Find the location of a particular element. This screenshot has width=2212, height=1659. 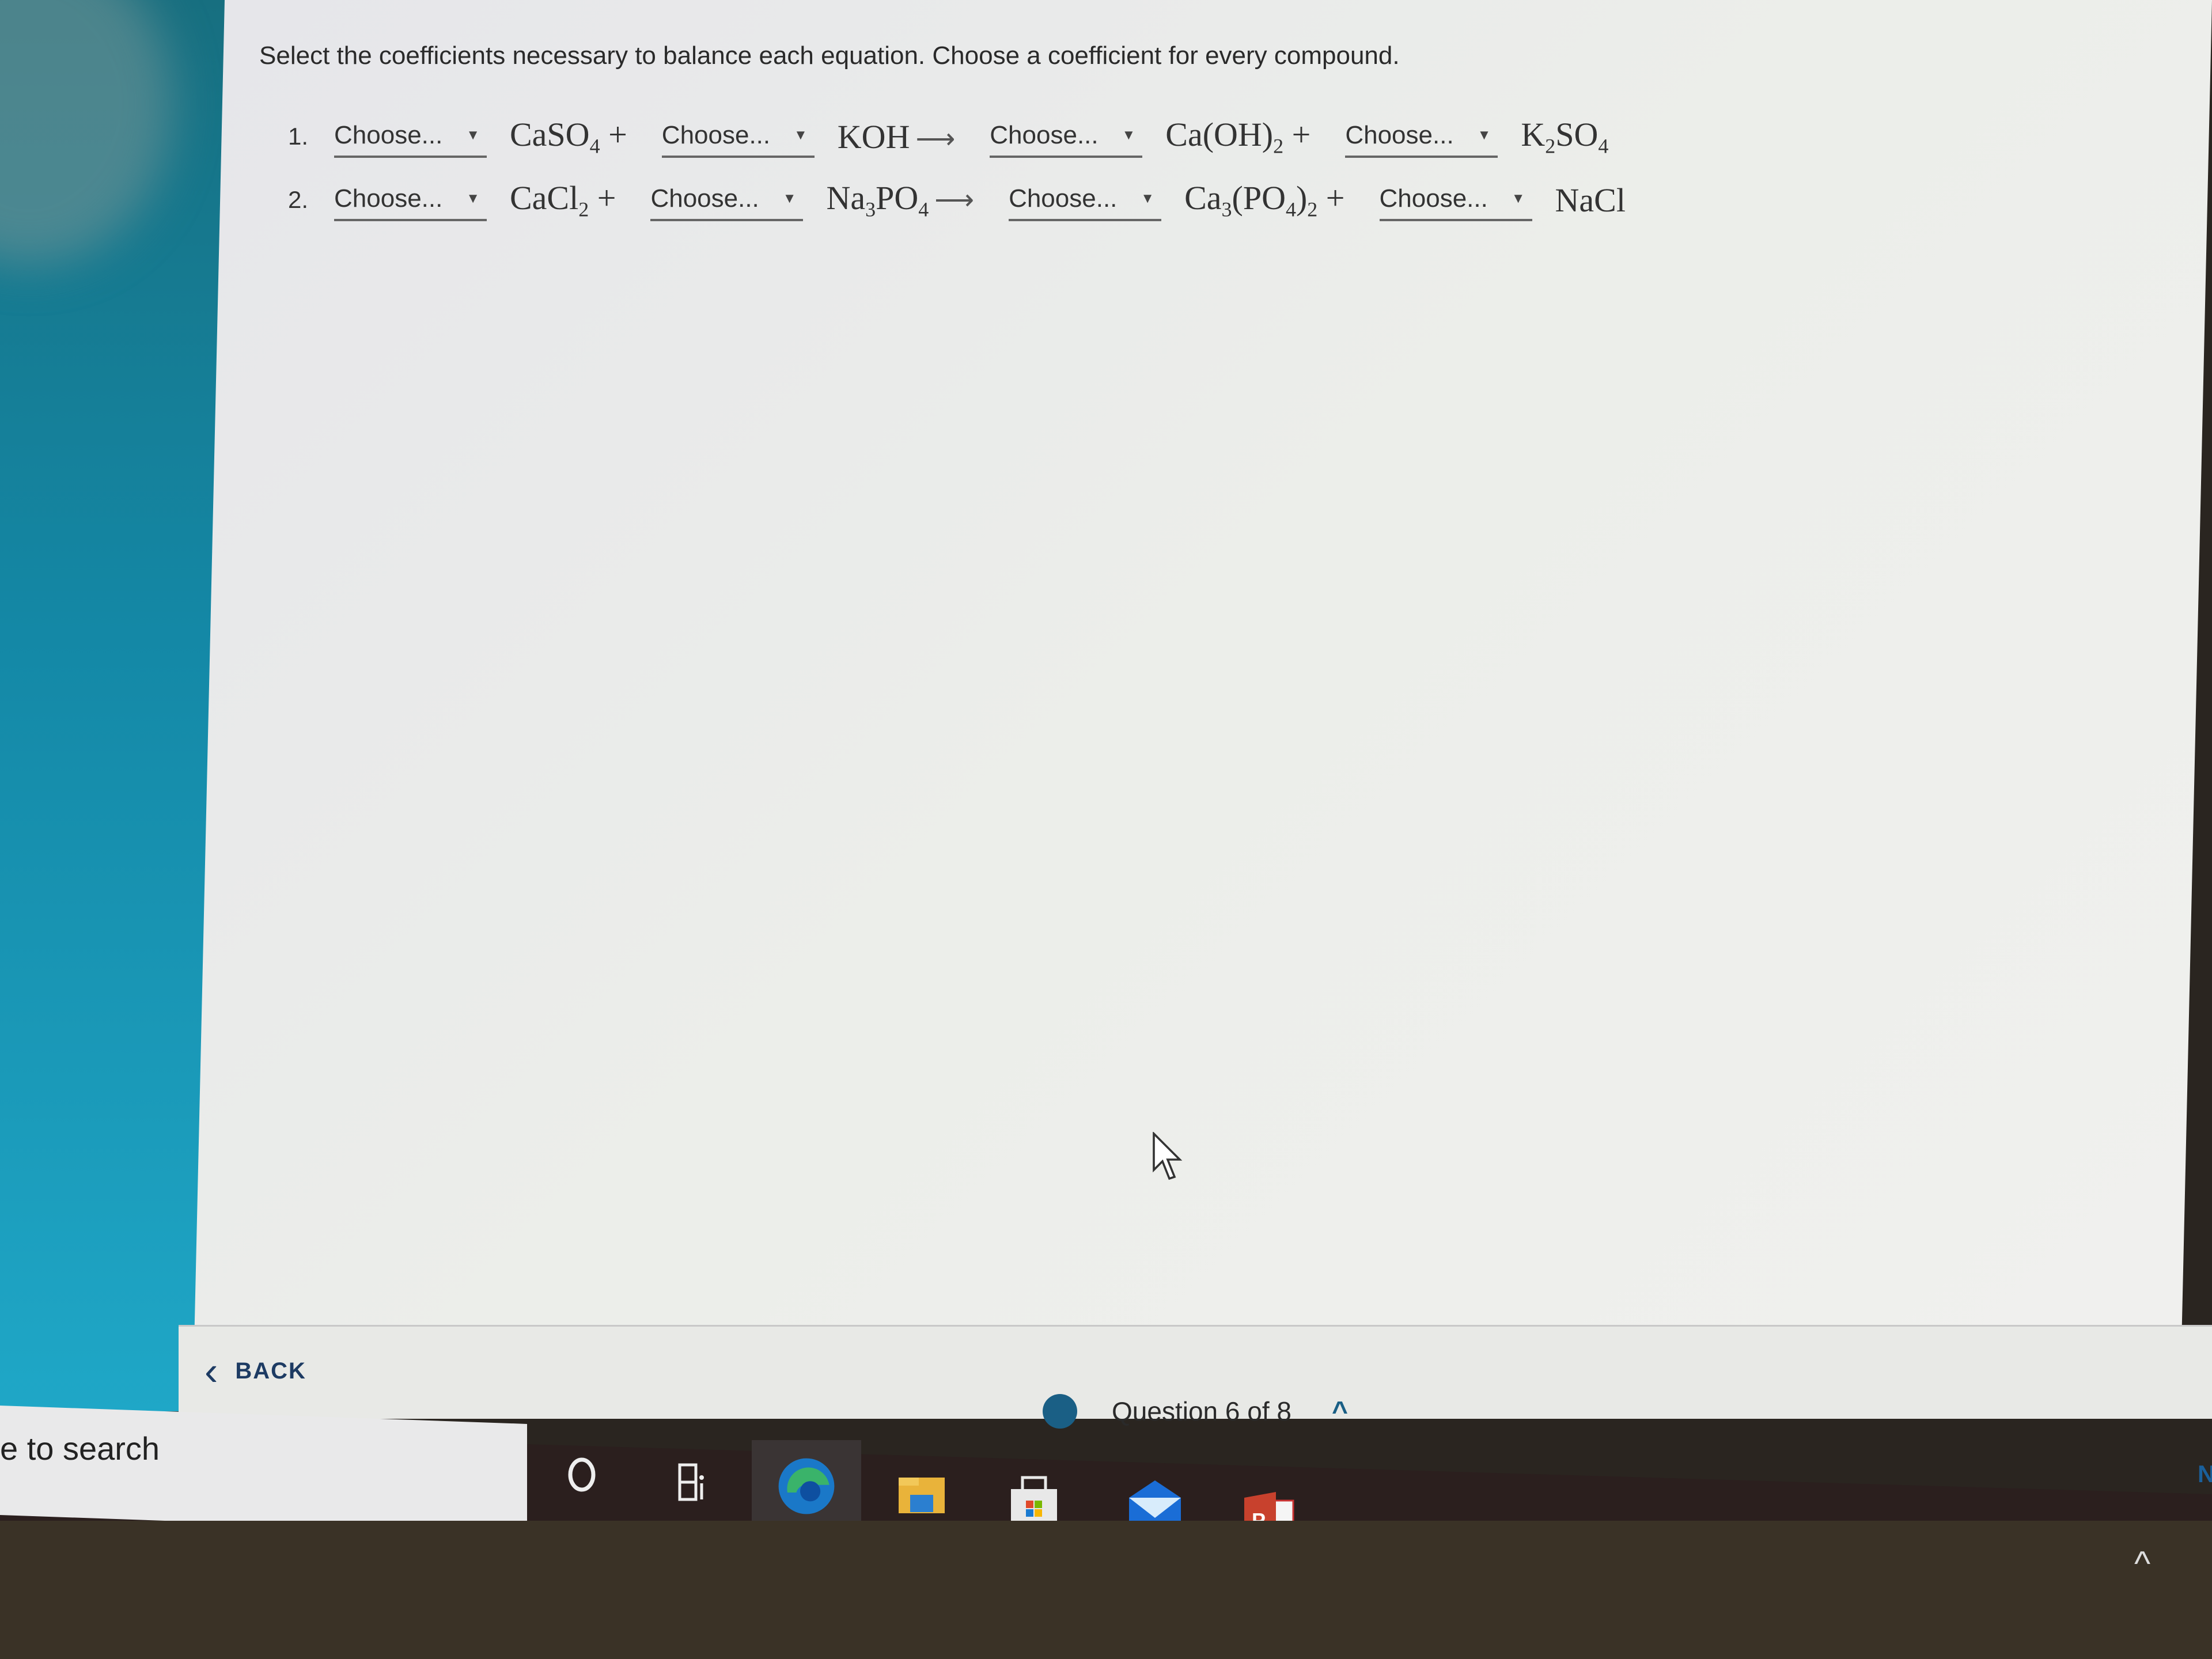

coefficient-select-2-1: Choose... ▼ is located at coordinates (410, 200).